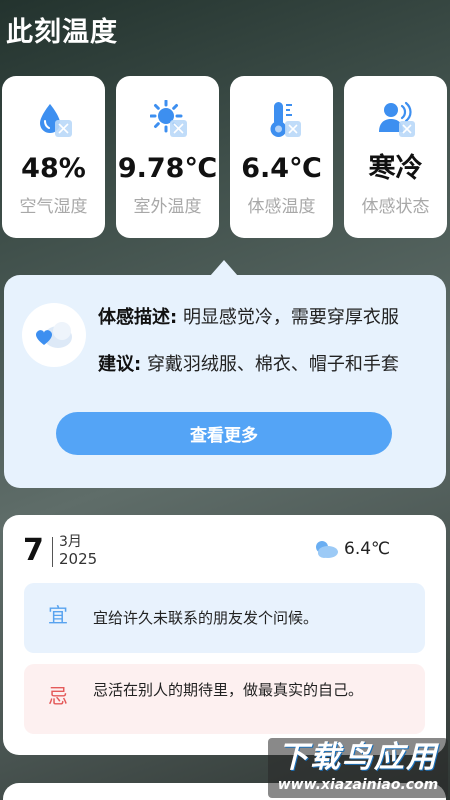 This screenshot has width=450, height=800. What do you see at coordinates (58, 615) in the screenshot?
I see `yi-tag: 宜` at bounding box center [58, 615].